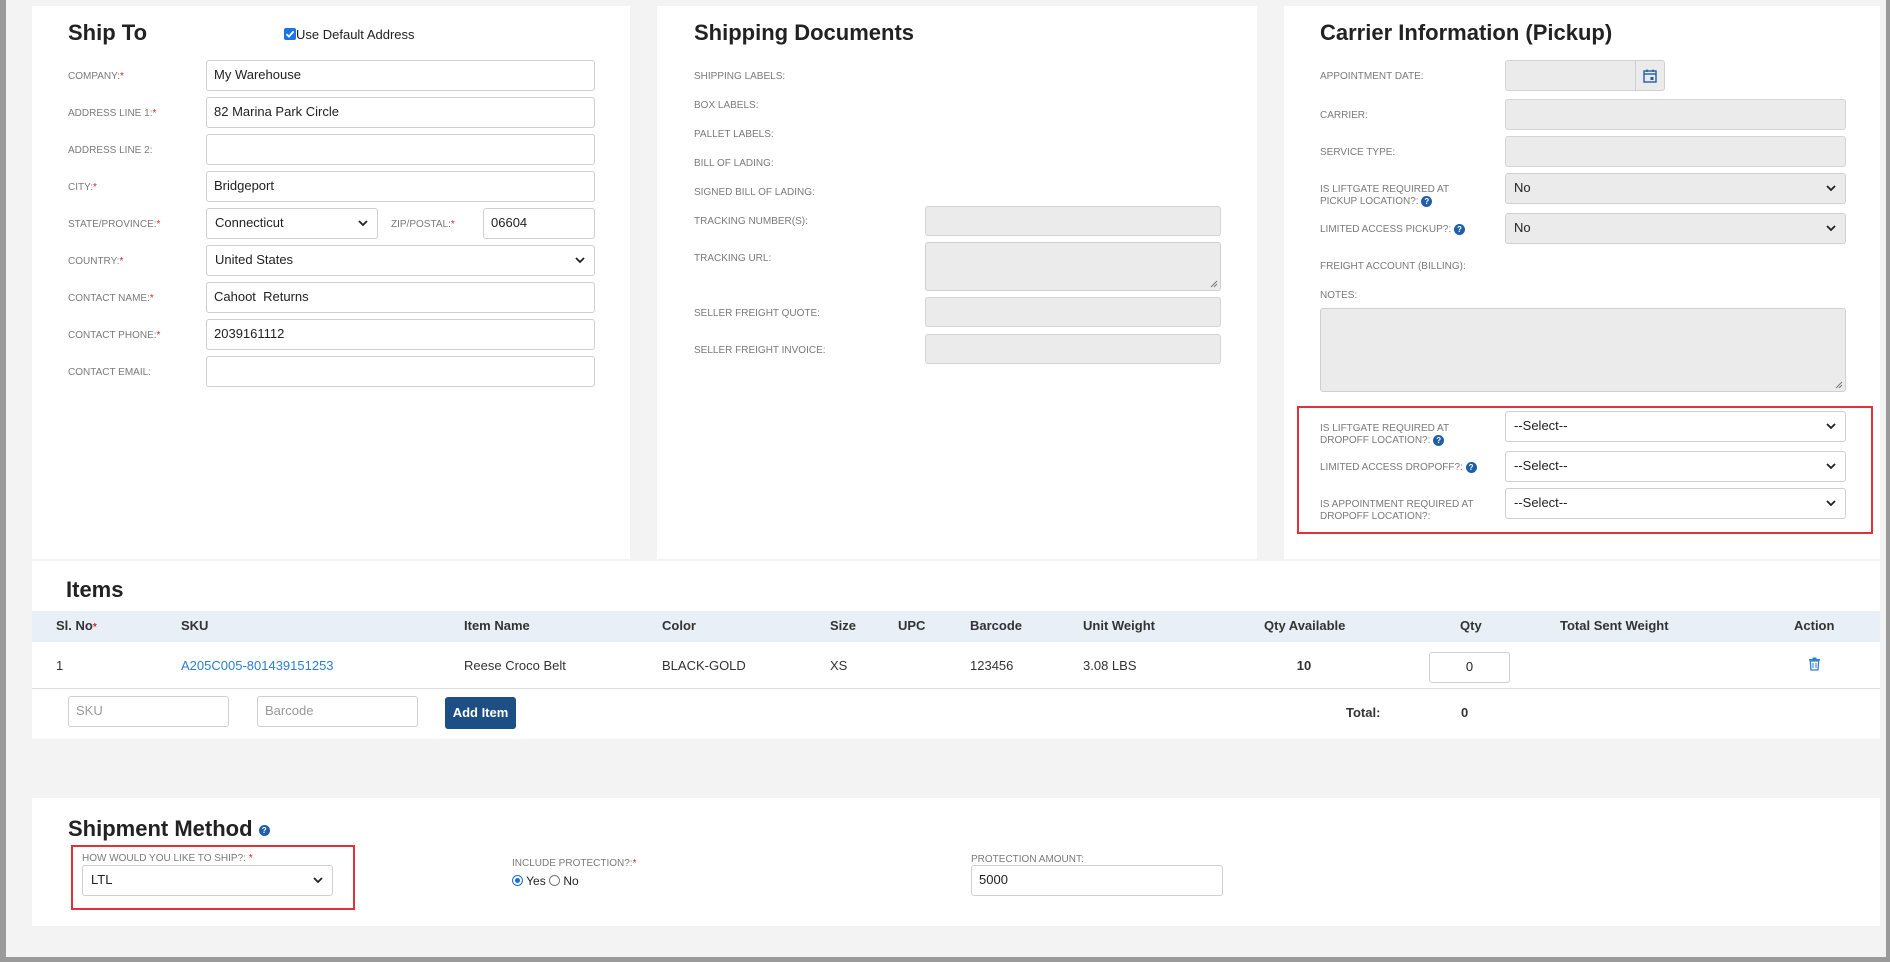 The width and height of the screenshot is (1890, 962). What do you see at coordinates (1339, 295) in the screenshot?
I see `notes-label: NOTES:` at bounding box center [1339, 295].